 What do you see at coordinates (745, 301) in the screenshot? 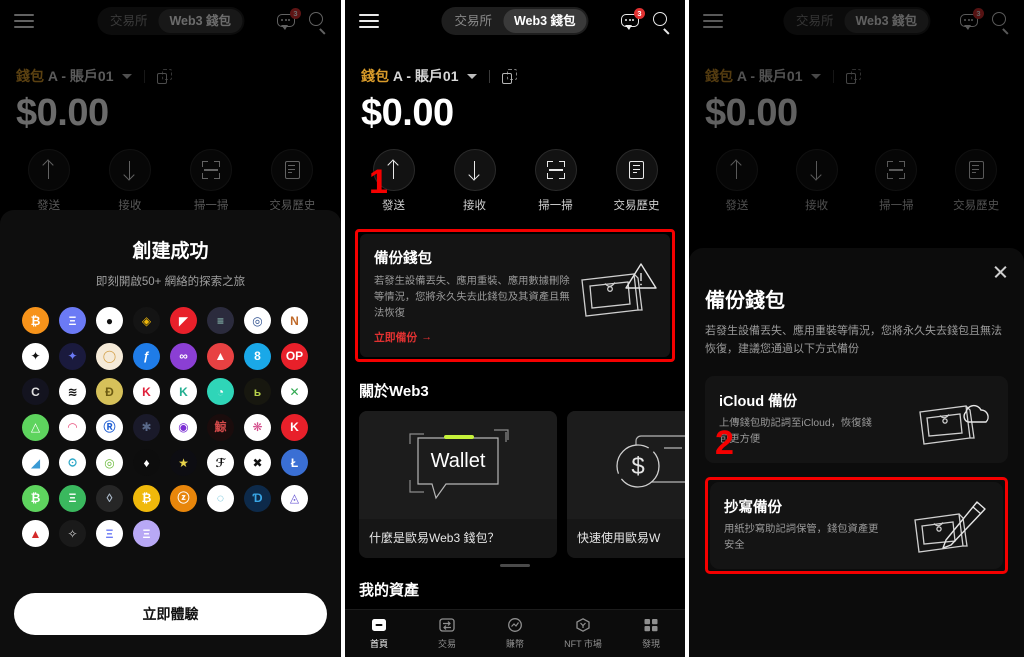
I see `backup-sheet-title: 備份錢包` at bounding box center [745, 301].